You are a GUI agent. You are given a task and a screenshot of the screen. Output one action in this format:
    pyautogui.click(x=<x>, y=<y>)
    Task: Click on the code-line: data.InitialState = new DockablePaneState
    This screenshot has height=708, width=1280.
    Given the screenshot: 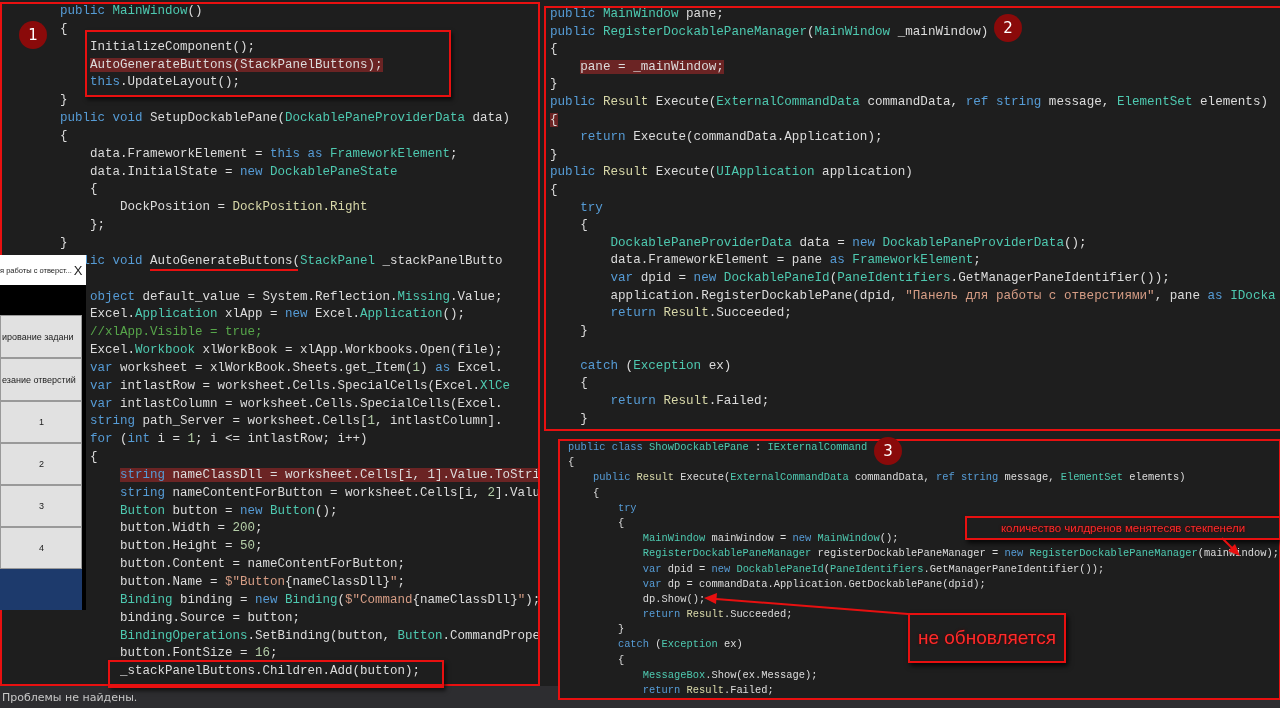 What is the action you would take?
    pyautogui.click(x=244, y=171)
    